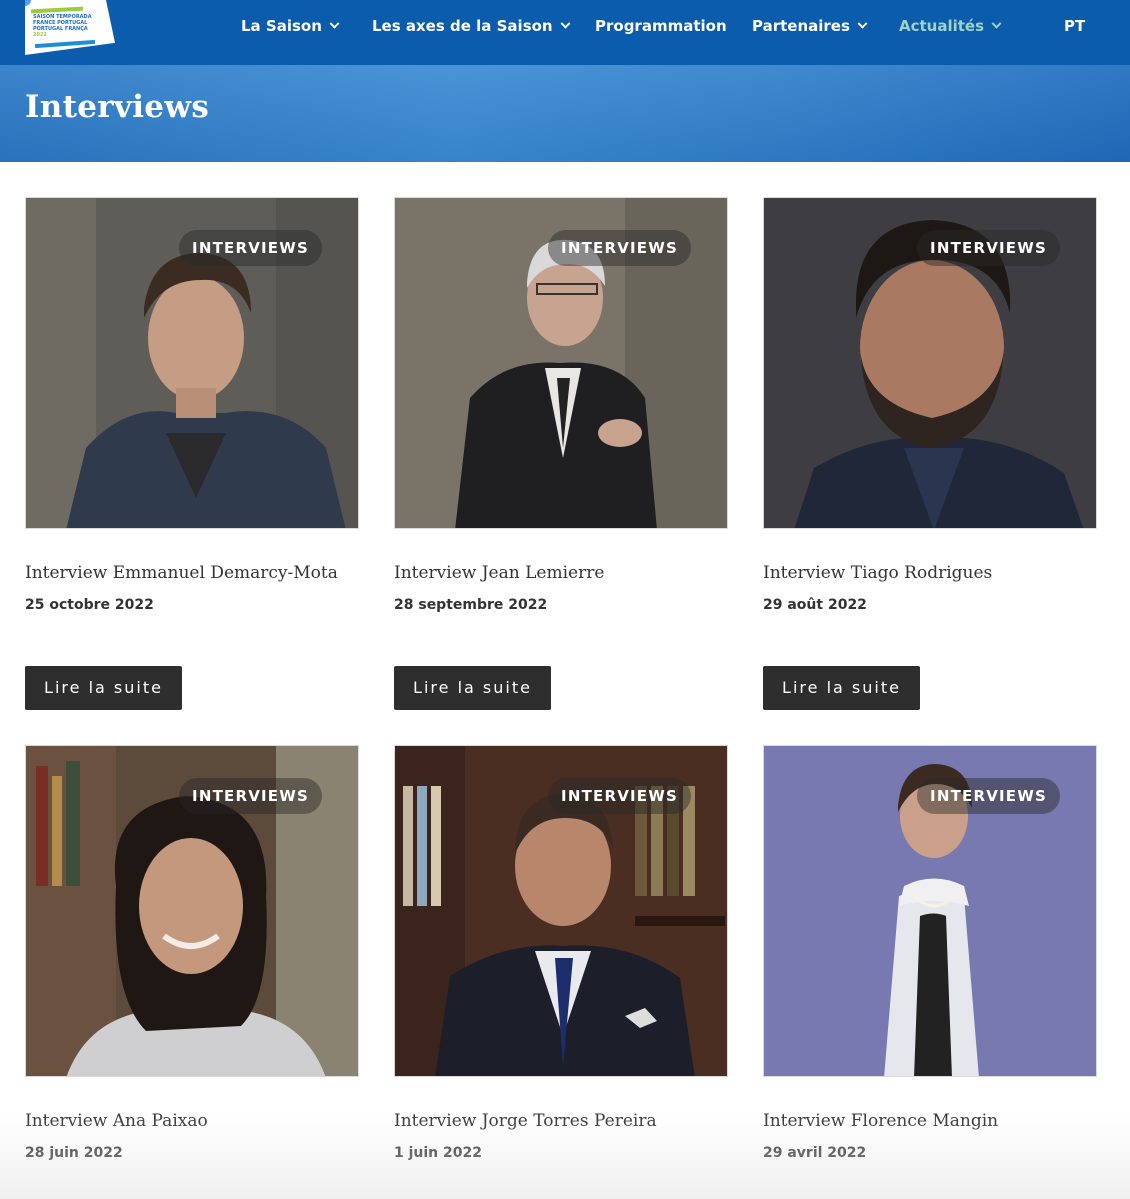  Describe the element at coordinates (471, 605) in the screenshot. I see `article-date: 28 septembre 2022` at that location.